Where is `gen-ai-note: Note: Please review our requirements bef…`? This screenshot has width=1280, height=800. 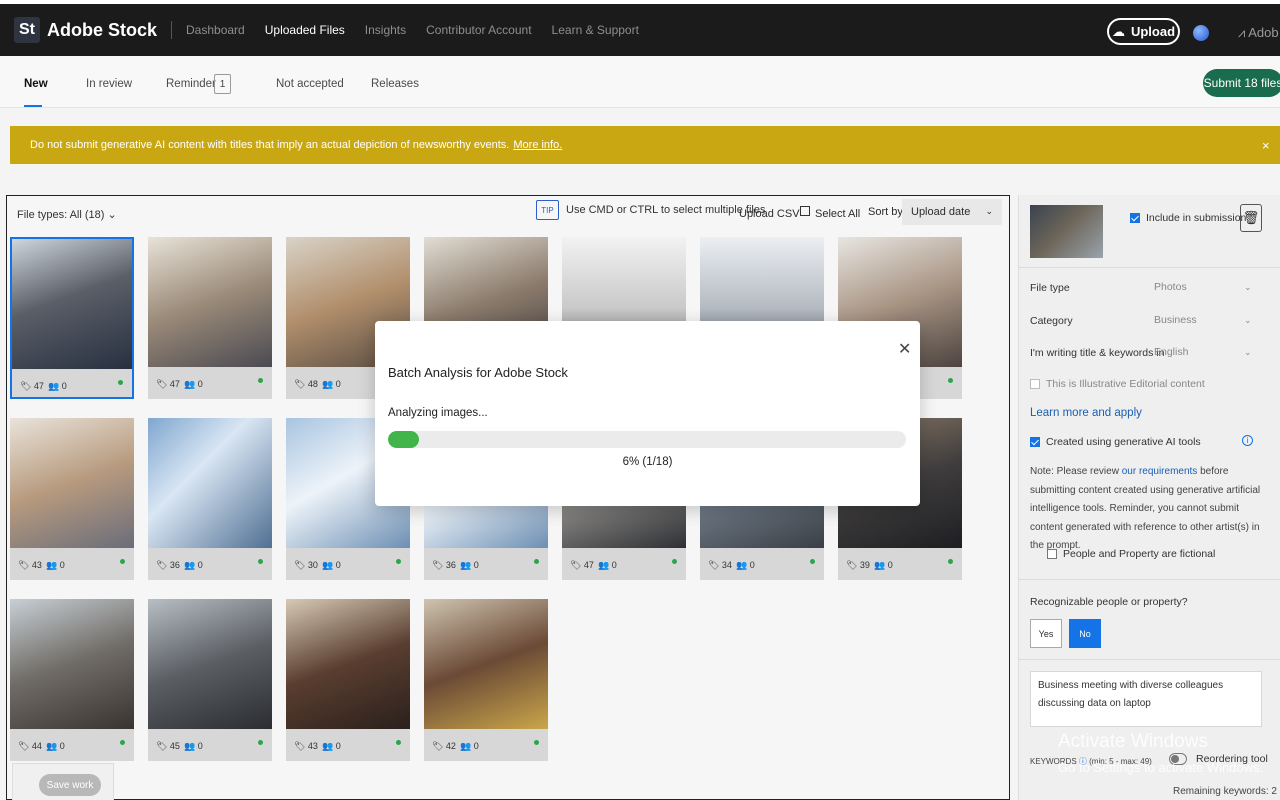
gen-ai-note: Note: Please review our requirements bef… is located at coordinates (1150, 509).